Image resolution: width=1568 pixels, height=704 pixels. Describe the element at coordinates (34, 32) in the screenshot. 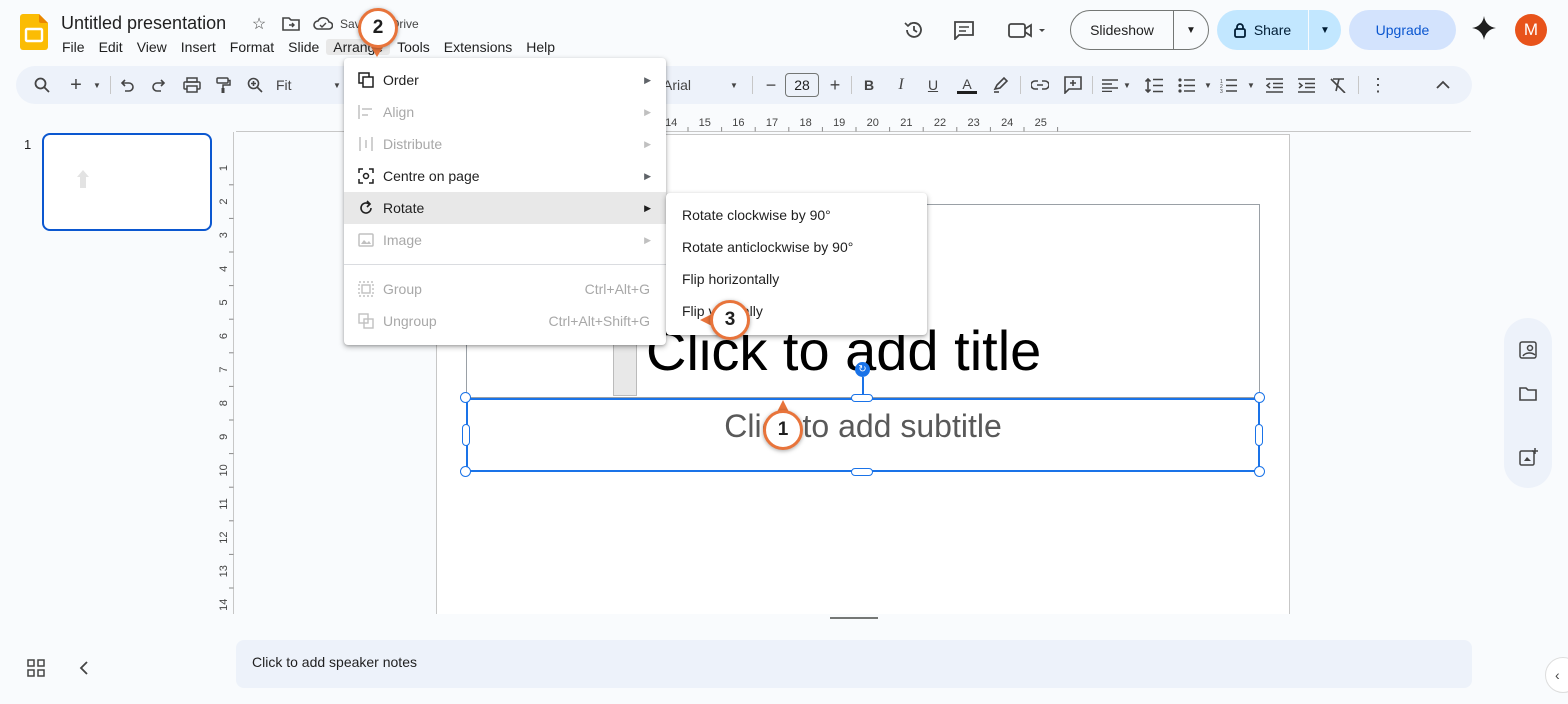

I see `slides-logo` at that location.